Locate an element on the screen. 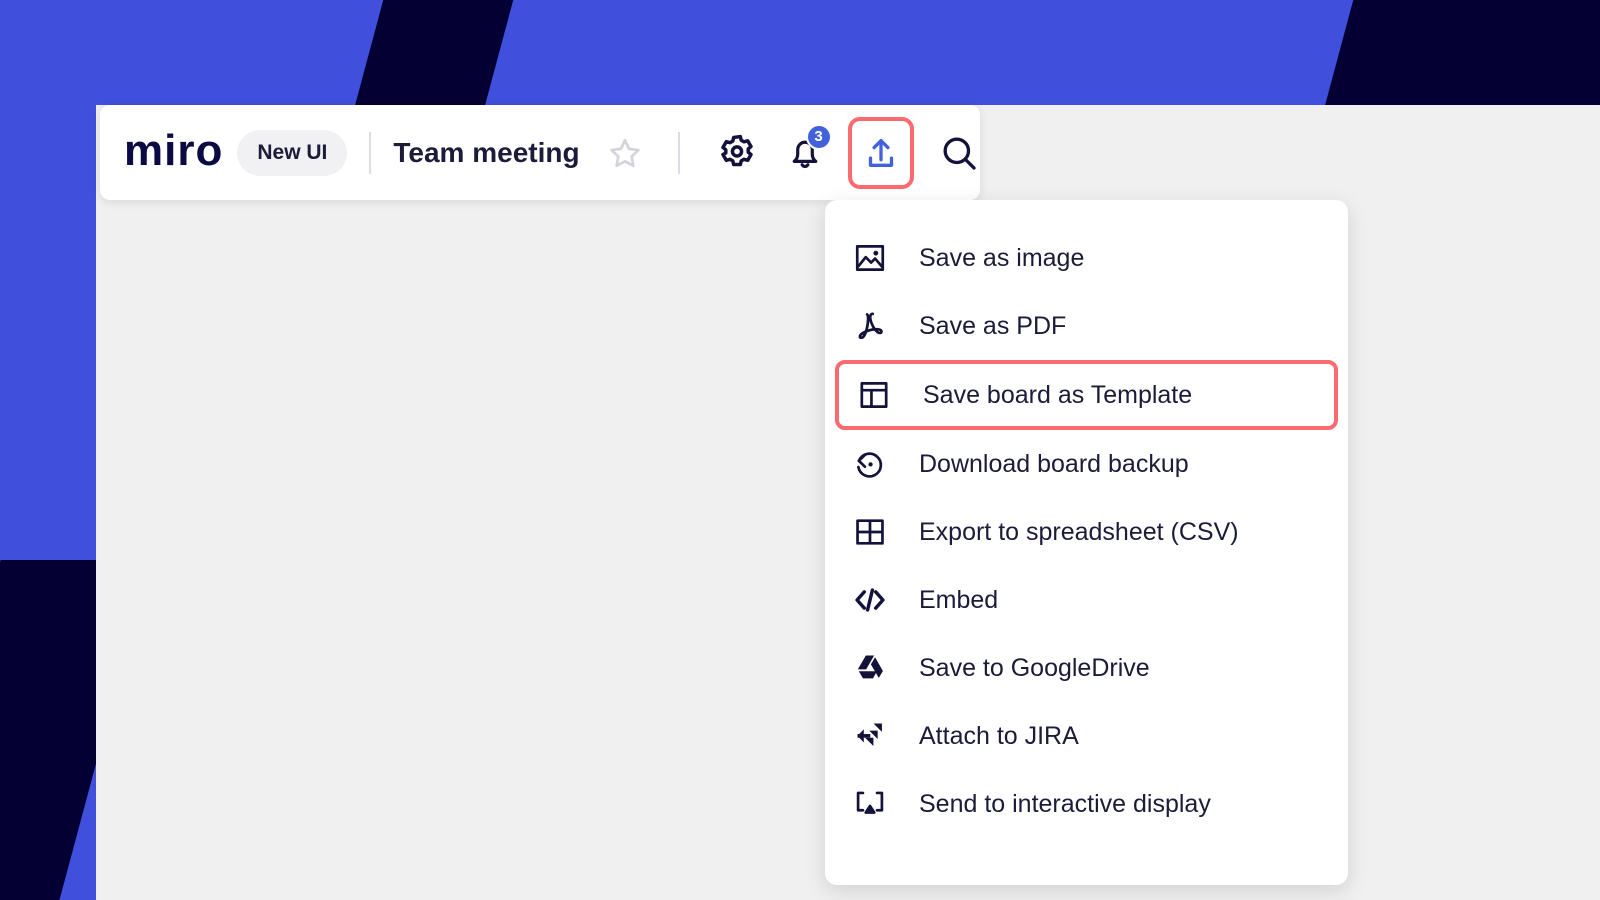 This screenshot has width=1600, height=900. menu-item-label: Embed is located at coordinates (959, 599).